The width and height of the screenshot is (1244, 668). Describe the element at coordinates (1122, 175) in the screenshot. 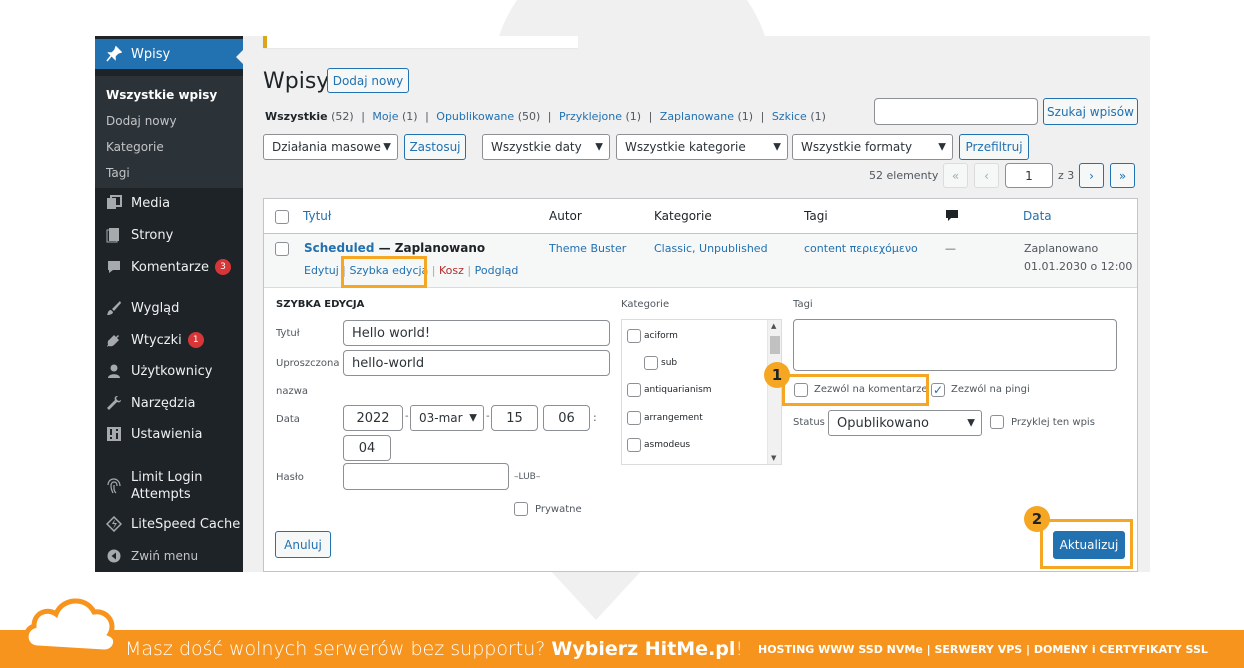

I see `last-page-button: »` at that location.